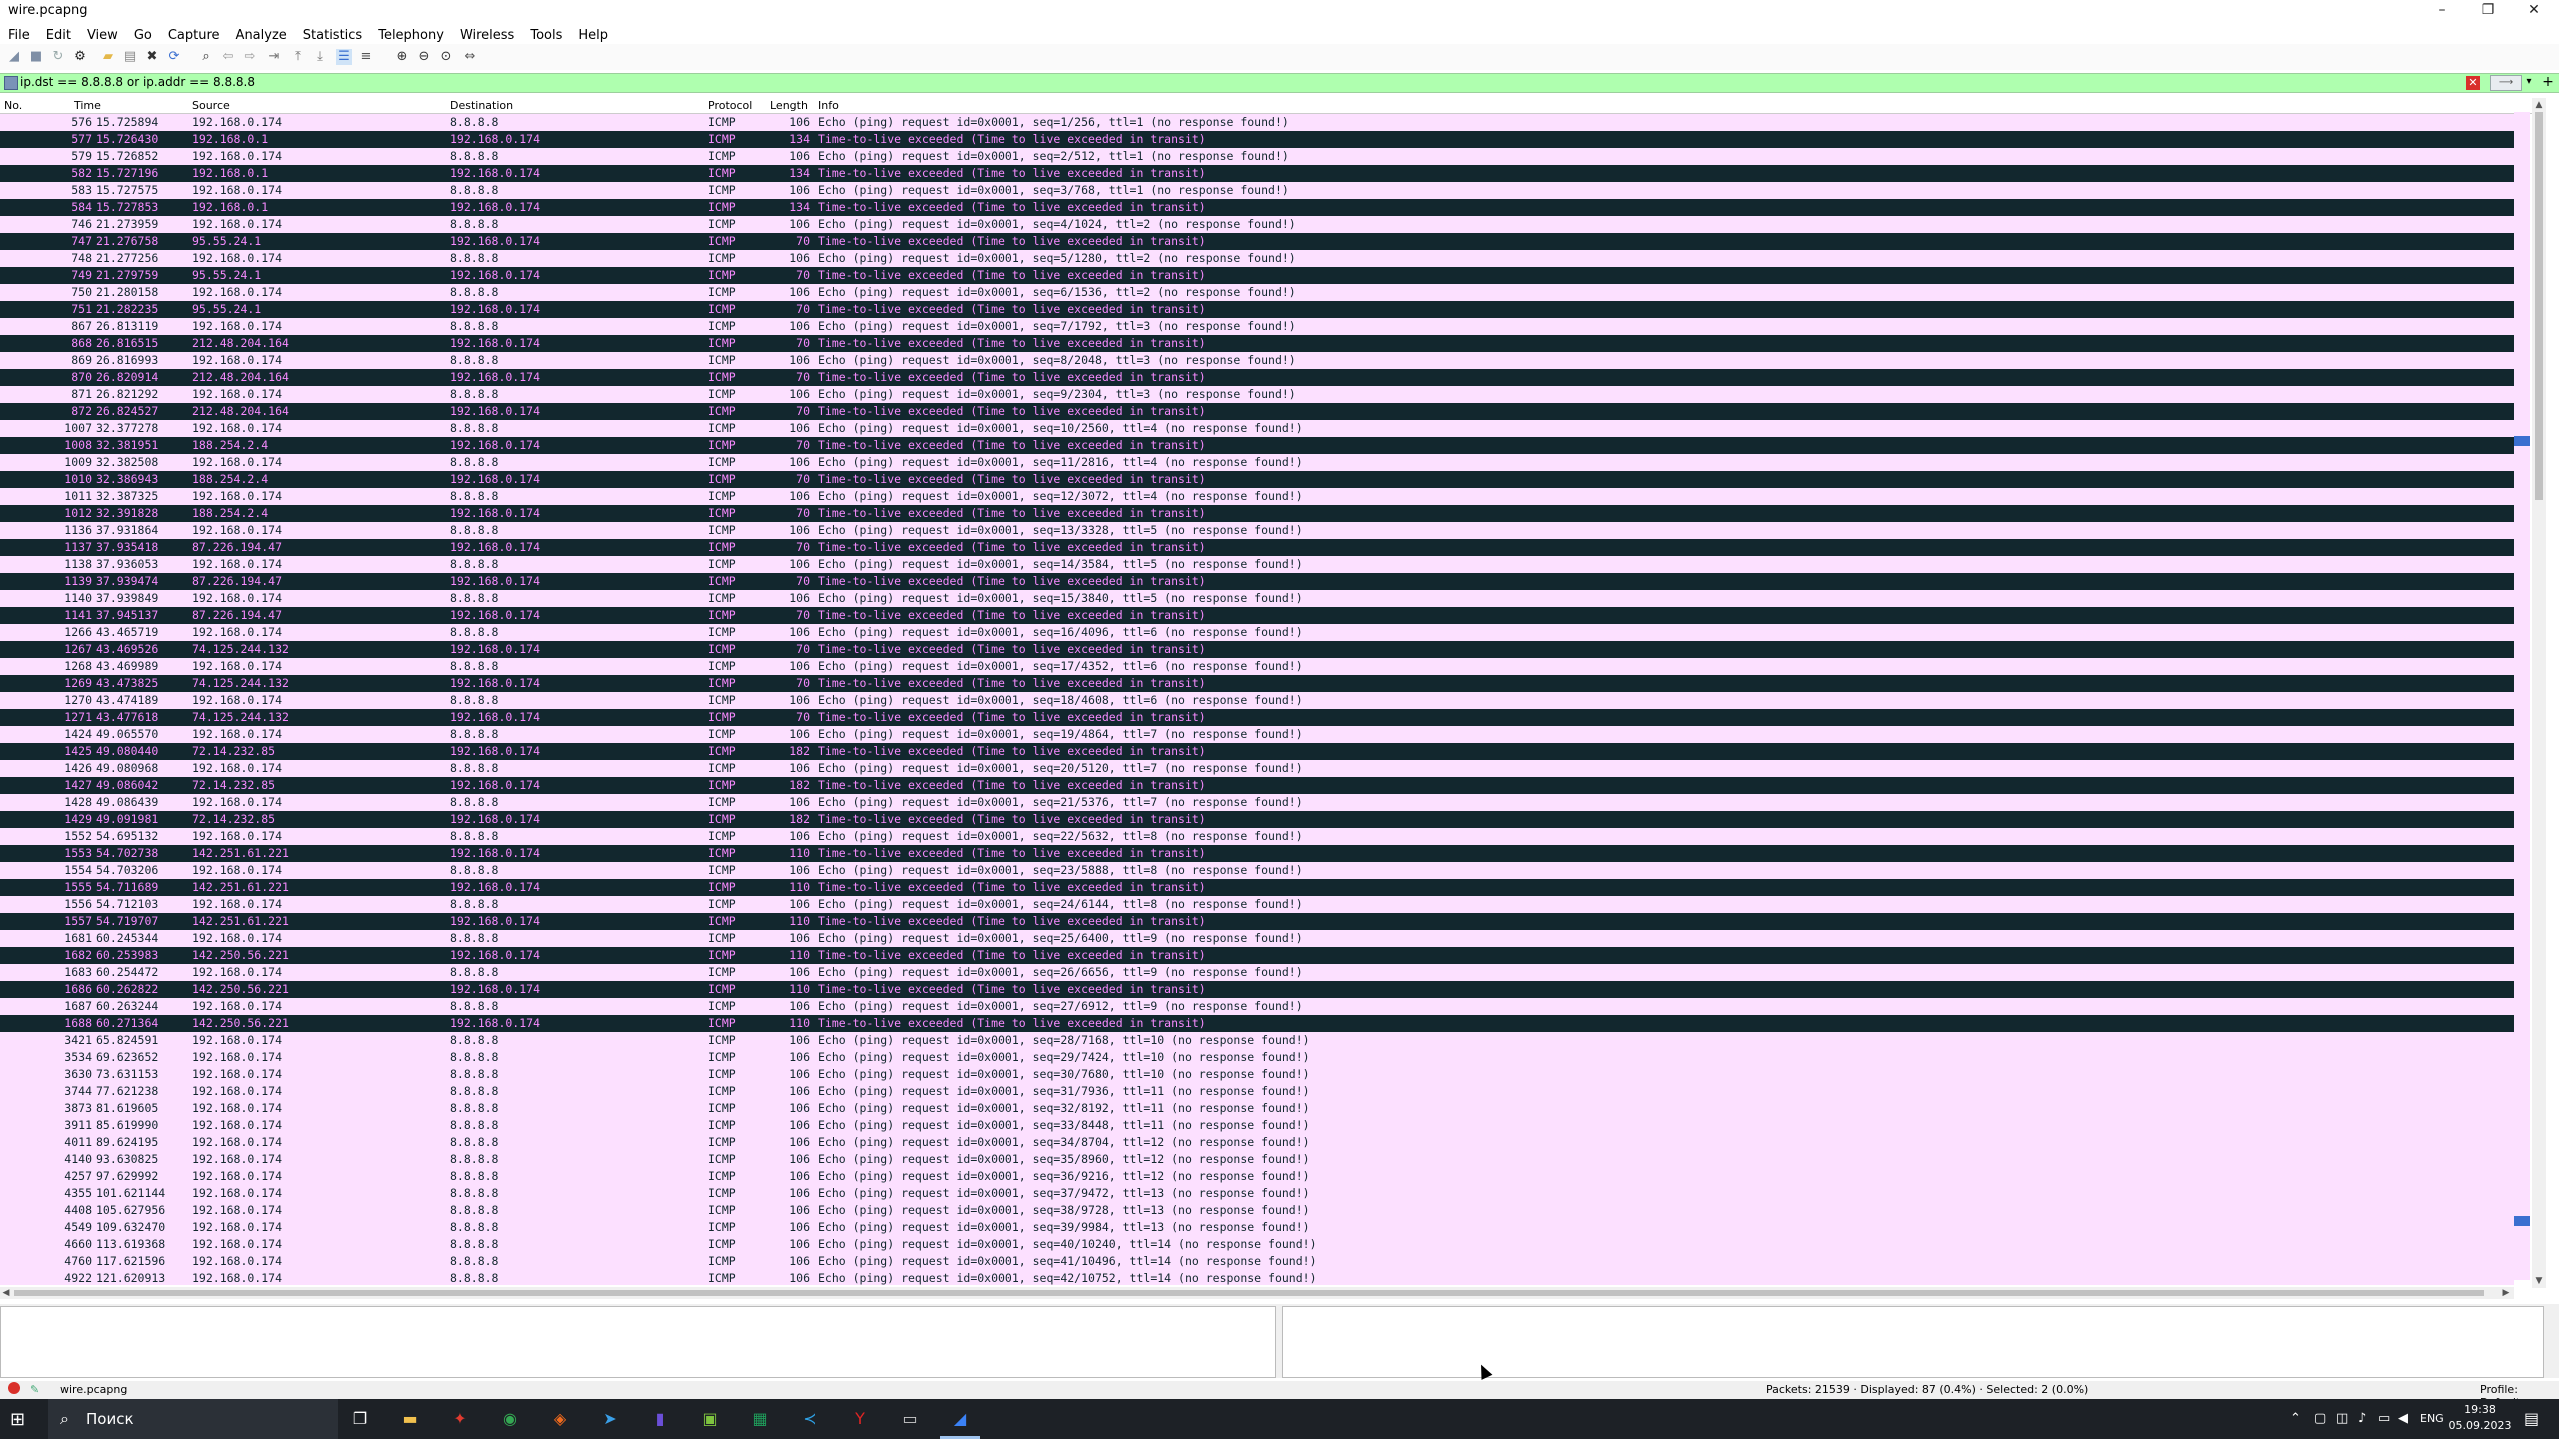 This screenshot has width=2559, height=1439. I want to click on yandex-browser-icon: Y, so click(860, 1419).